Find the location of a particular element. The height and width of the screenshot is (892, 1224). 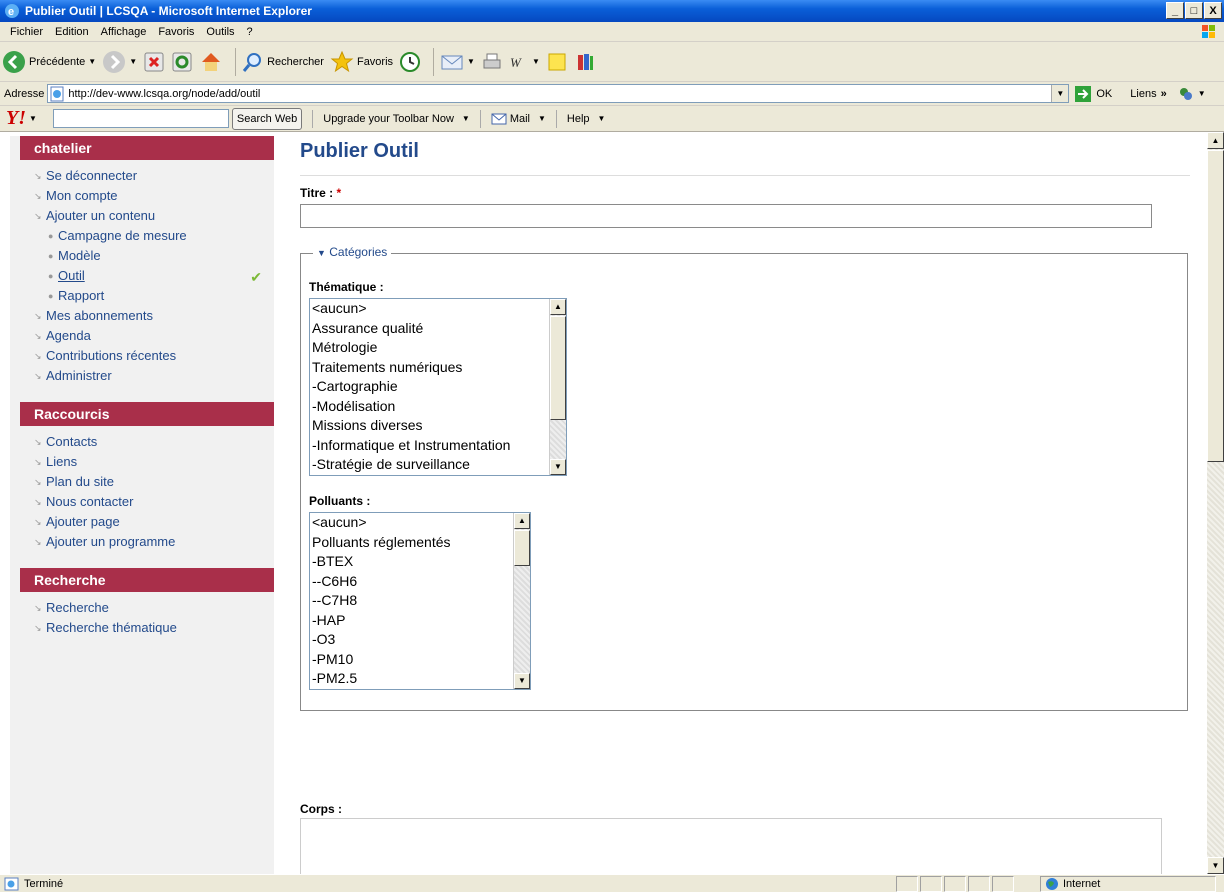

list-option: -PM2.5 is located at coordinates (421, 679).